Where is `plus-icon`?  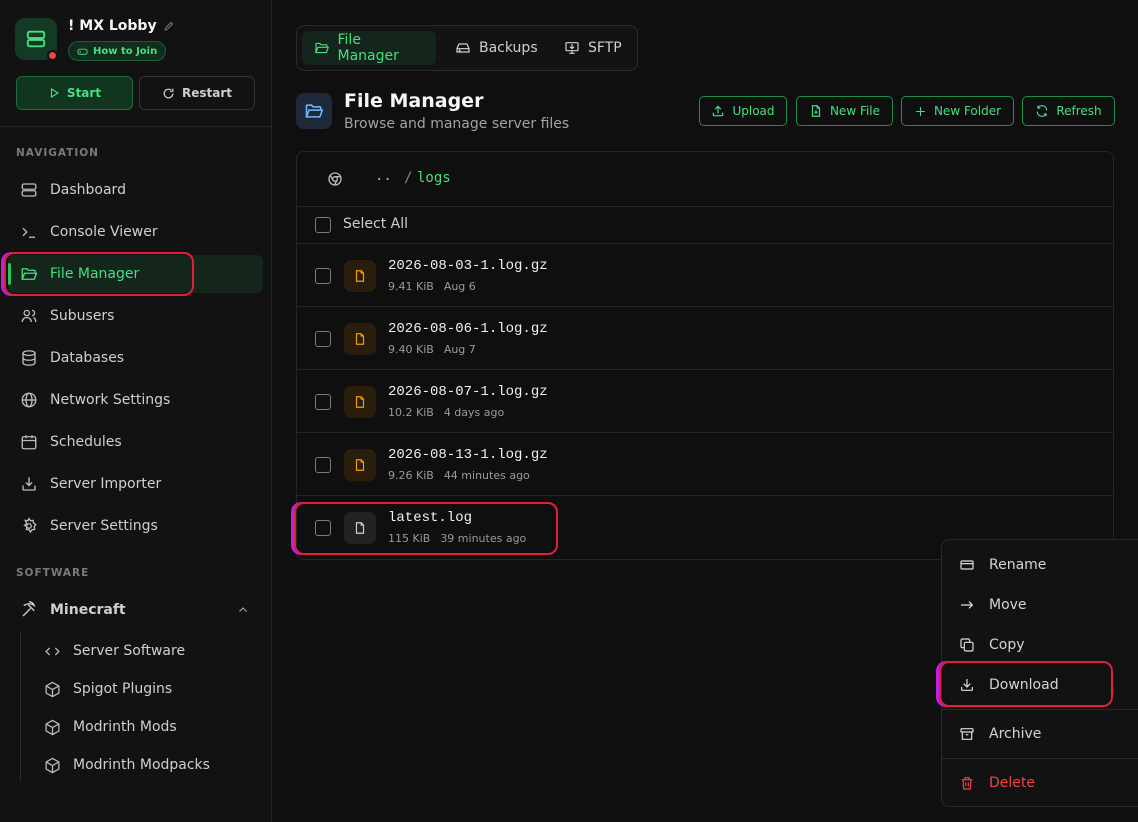
plus-icon is located at coordinates (920, 111).